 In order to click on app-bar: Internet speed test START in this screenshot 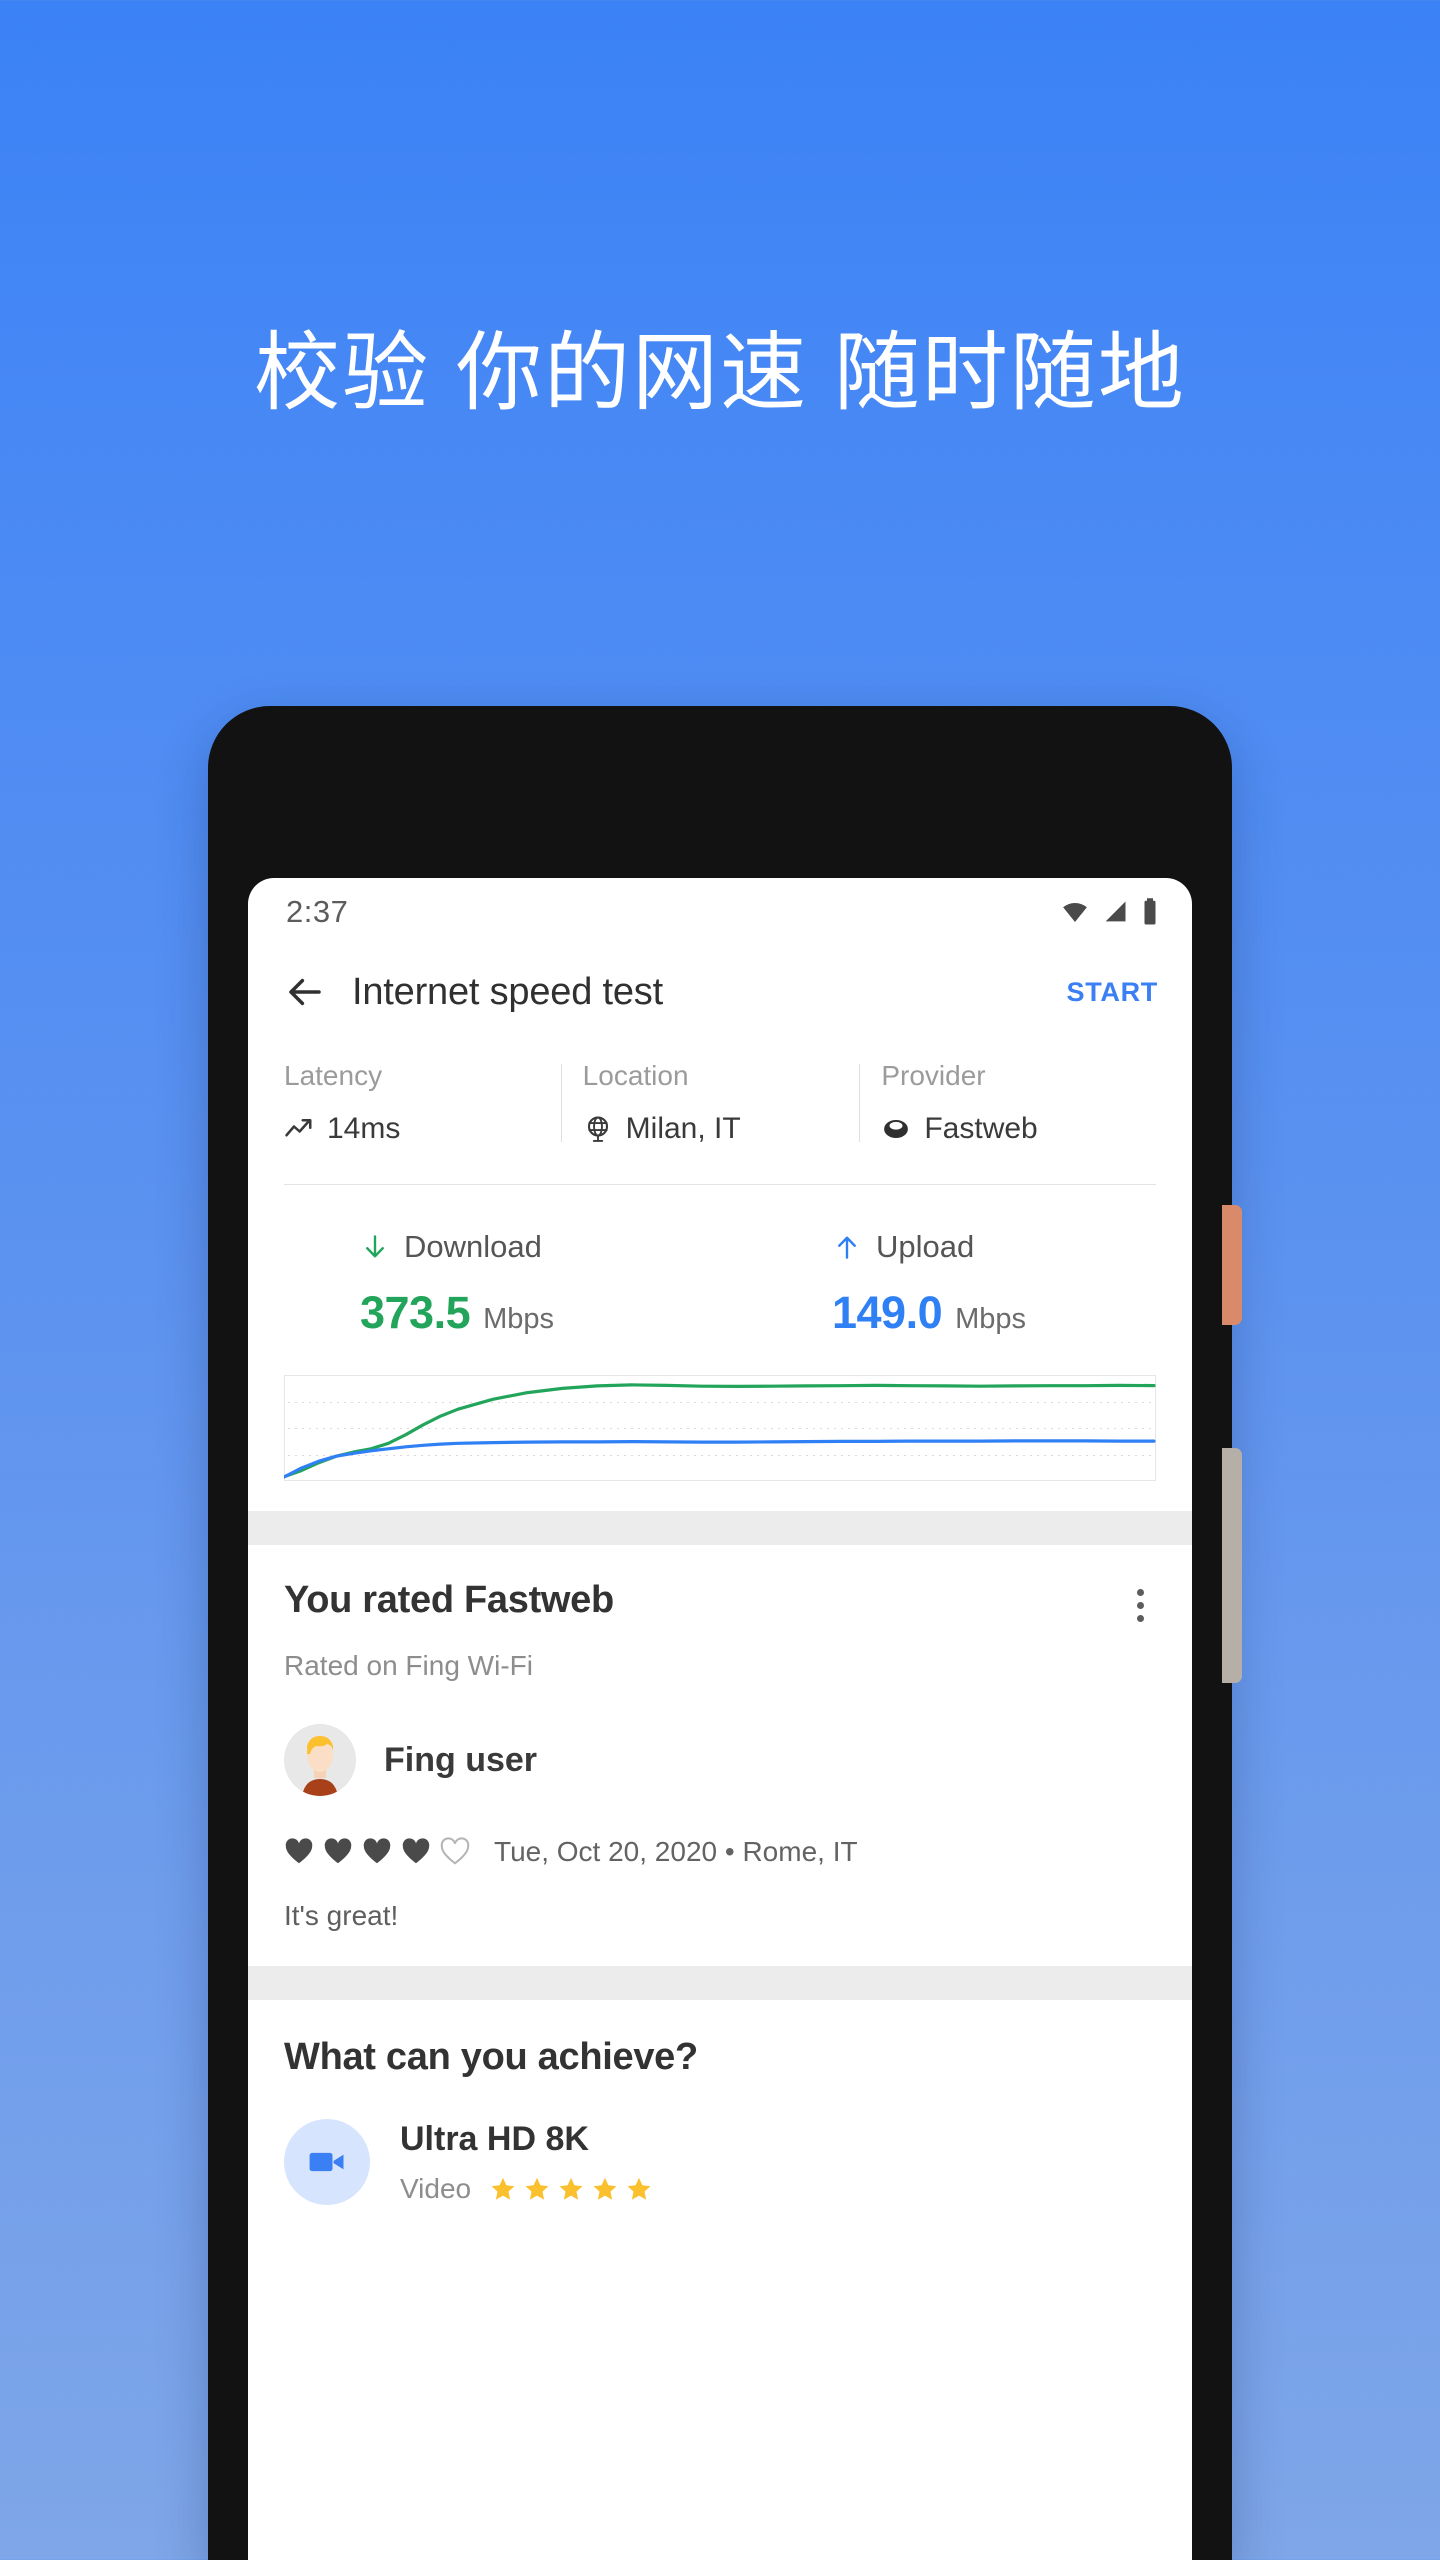, I will do `click(720, 992)`.